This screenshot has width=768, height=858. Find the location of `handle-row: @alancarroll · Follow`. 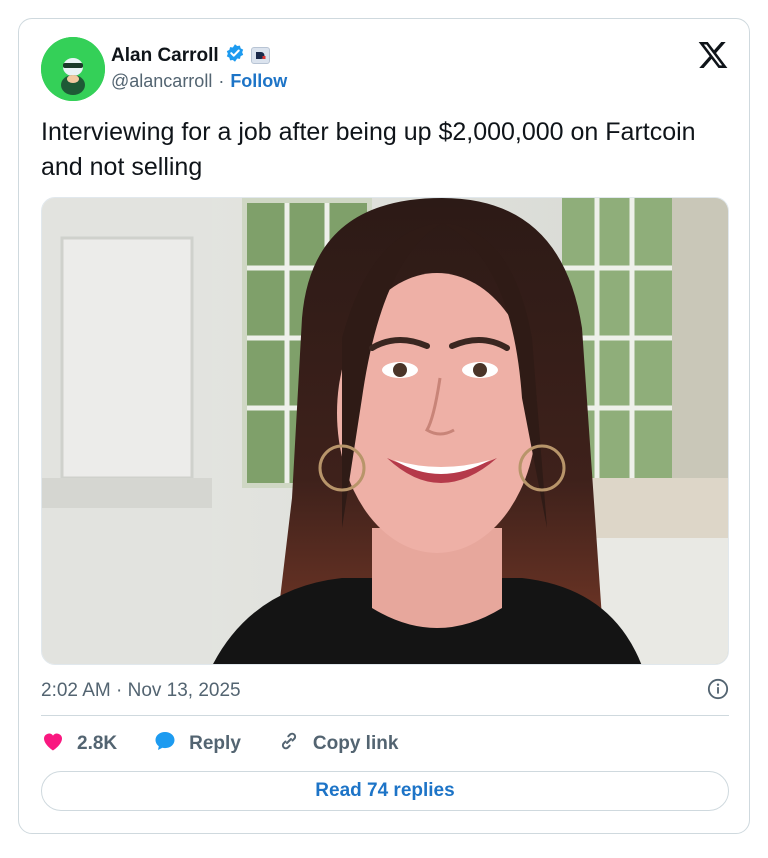

handle-row: @alancarroll · Follow is located at coordinates (199, 81).